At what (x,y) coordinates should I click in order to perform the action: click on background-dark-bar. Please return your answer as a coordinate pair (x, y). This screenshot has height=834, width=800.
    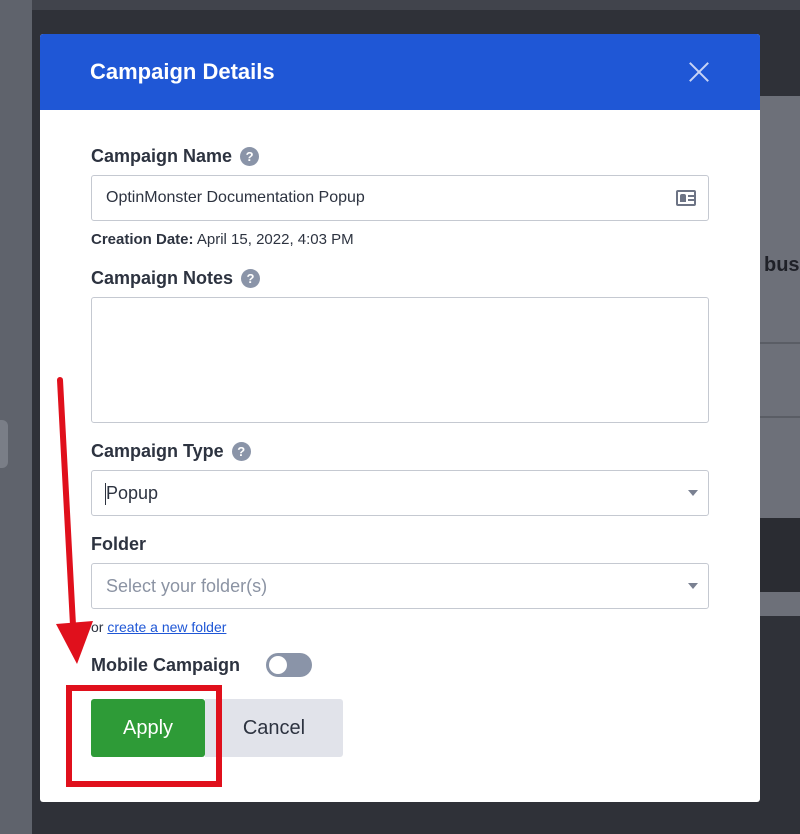
    Looking at the image, I should click on (780, 555).